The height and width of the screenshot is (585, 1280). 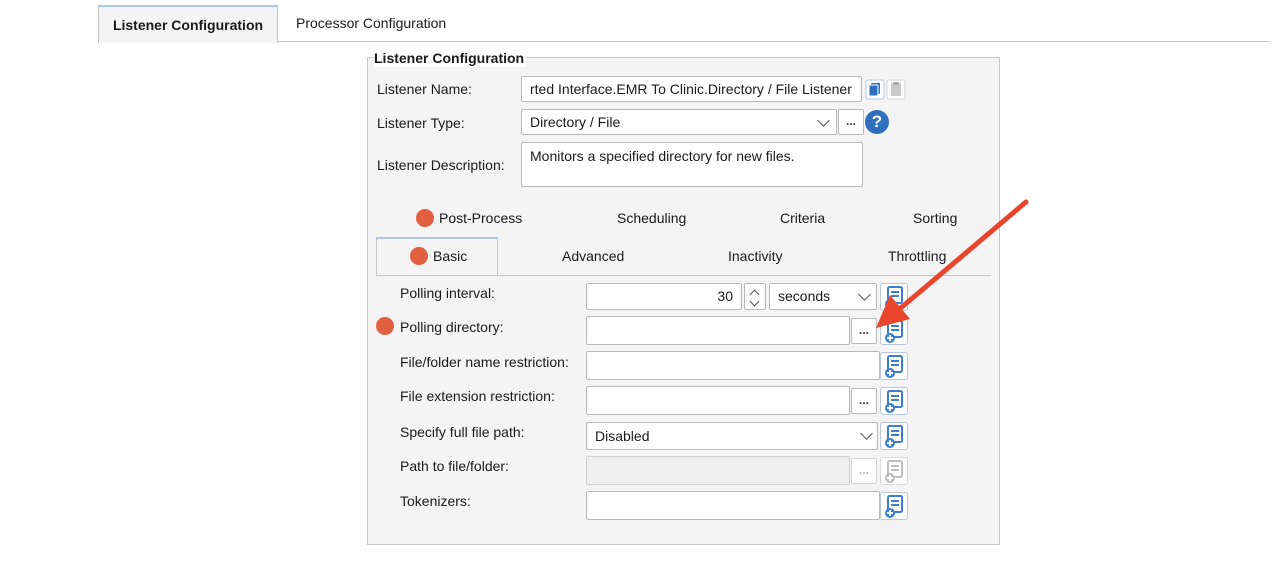 What do you see at coordinates (802, 218) in the screenshot?
I see `tab-criteria: Criteria` at bounding box center [802, 218].